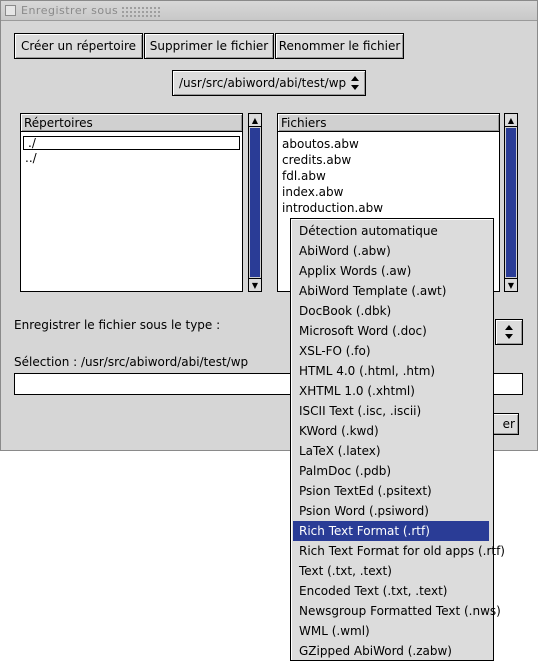 This screenshot has width=540, height=663. What do you see at coordinates (388, 208) in the screenshot?
I see `file-item: introduction.abw` at bounding box center [388, 208].